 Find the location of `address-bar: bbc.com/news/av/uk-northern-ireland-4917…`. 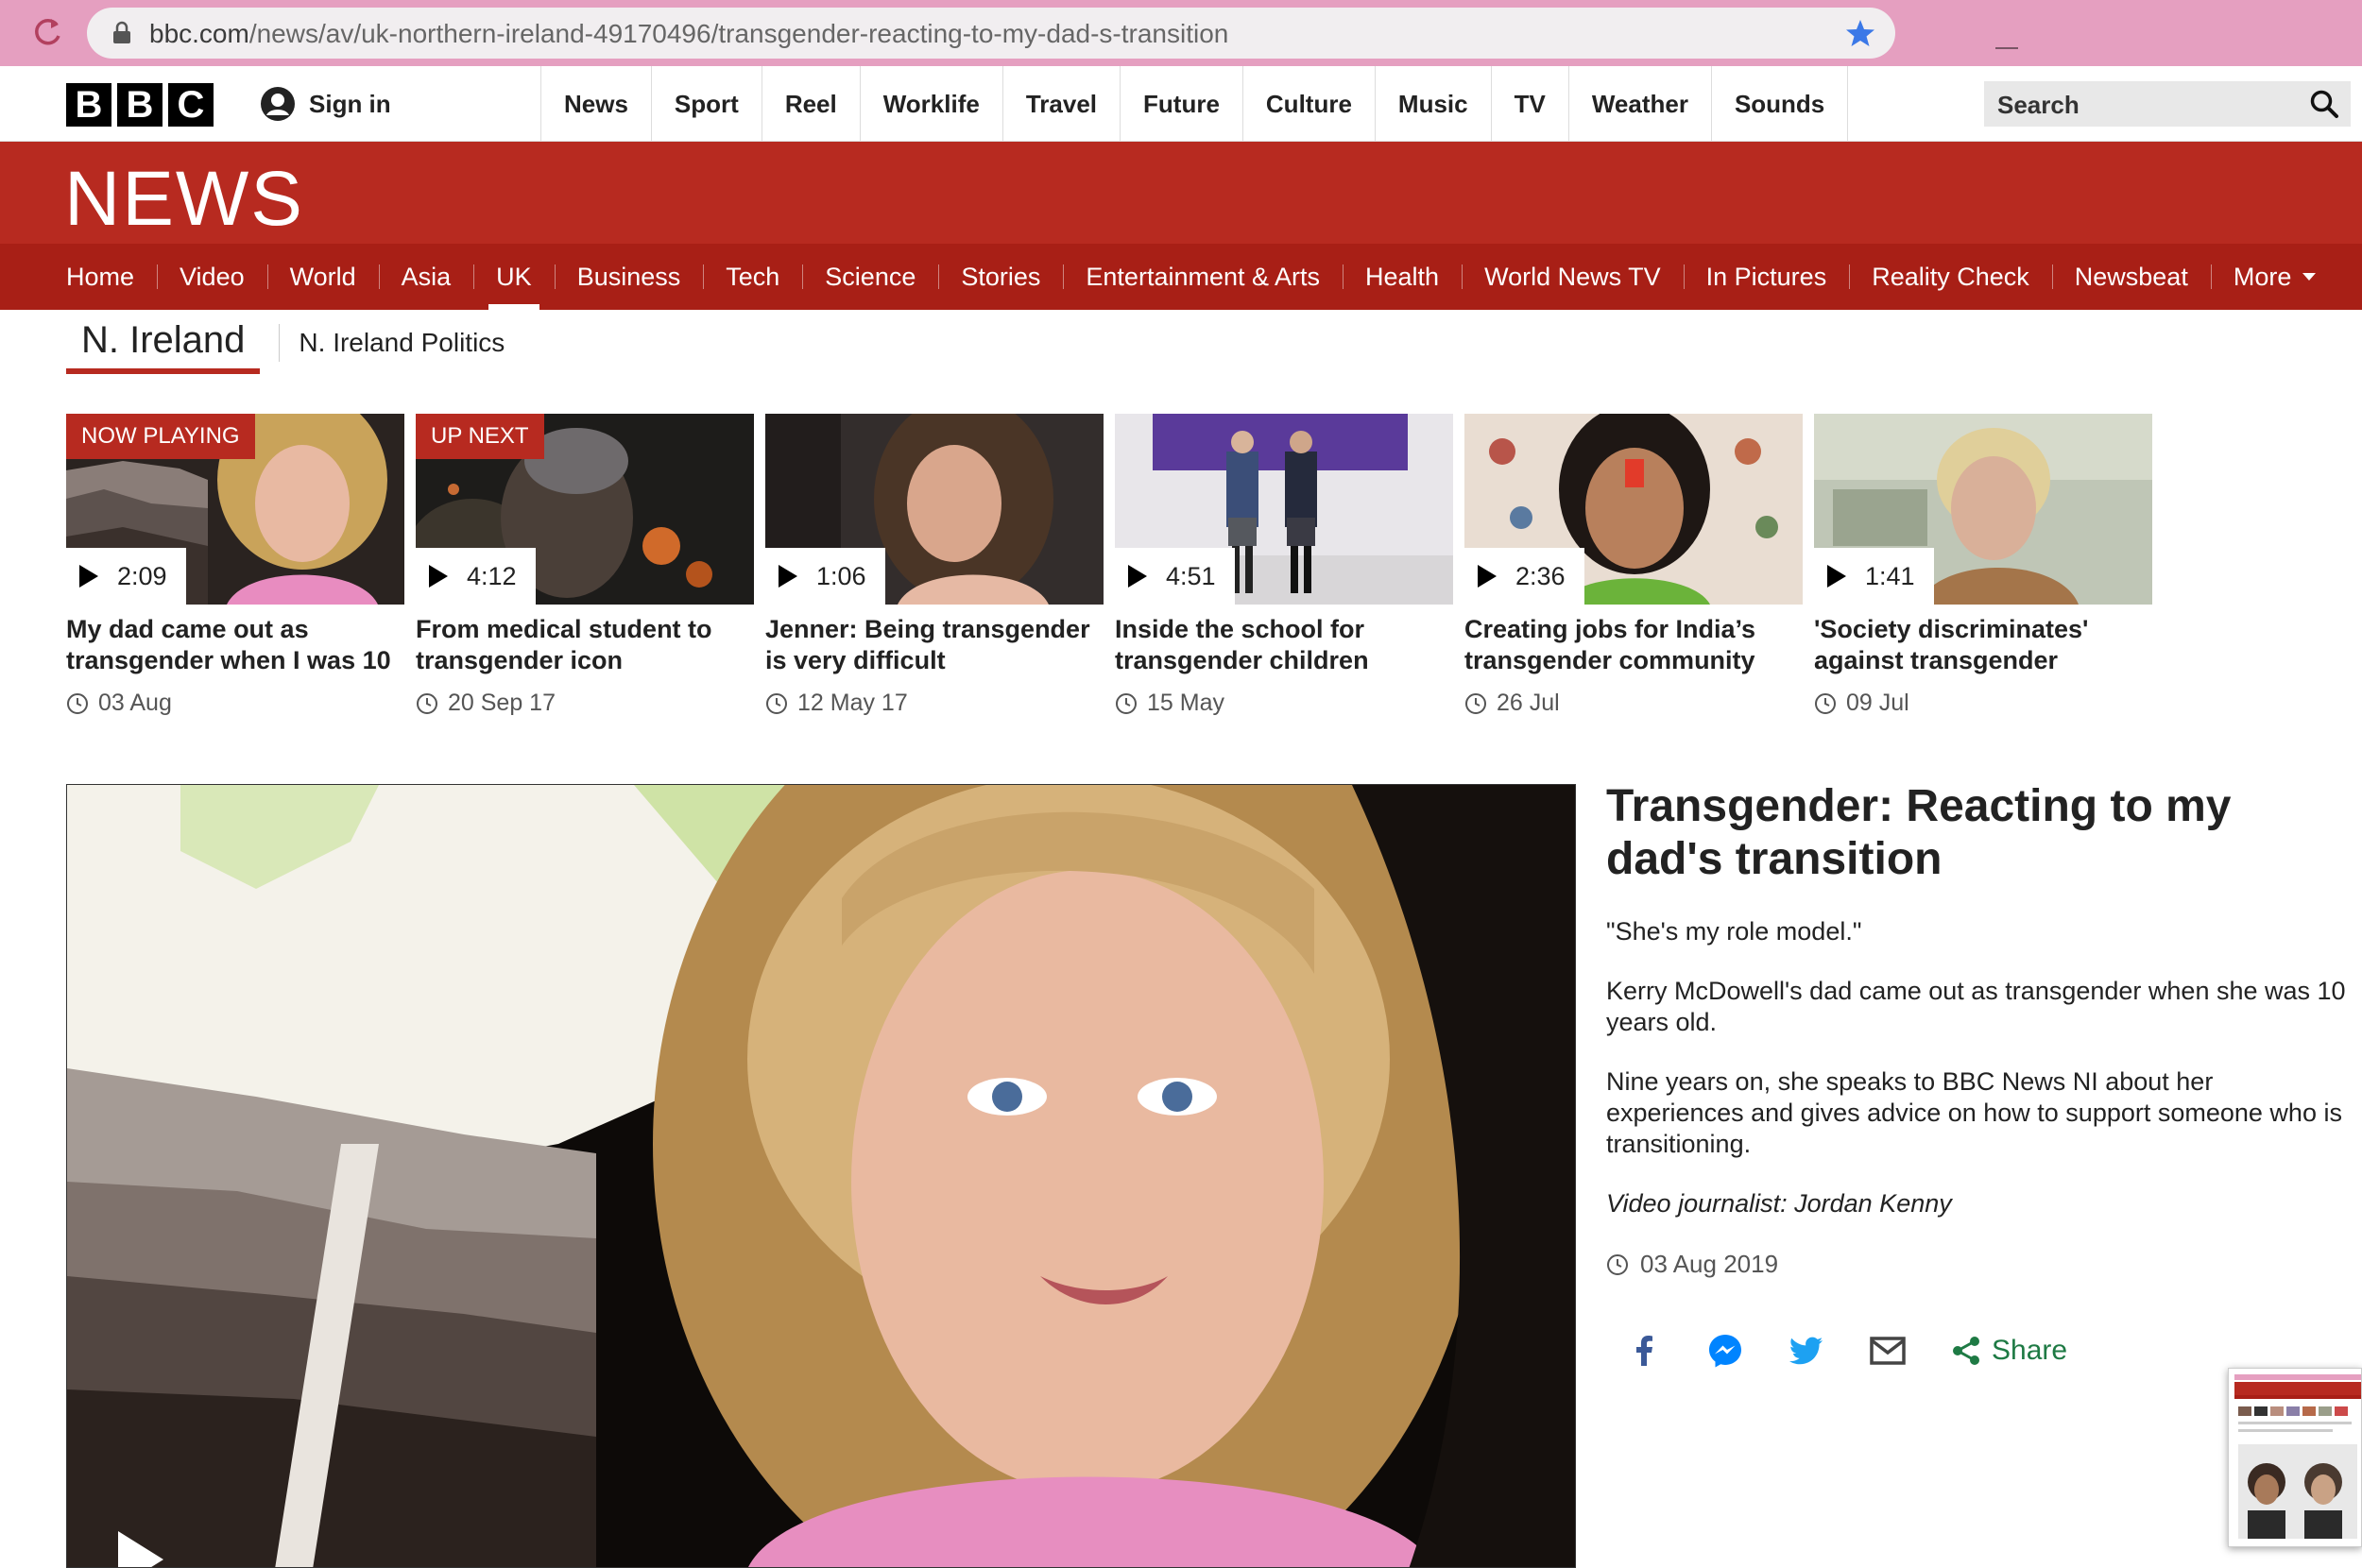

address-bar: bbc.com/news/av/uk-northern-ireland-4917… is located at coordinates (991, 33).